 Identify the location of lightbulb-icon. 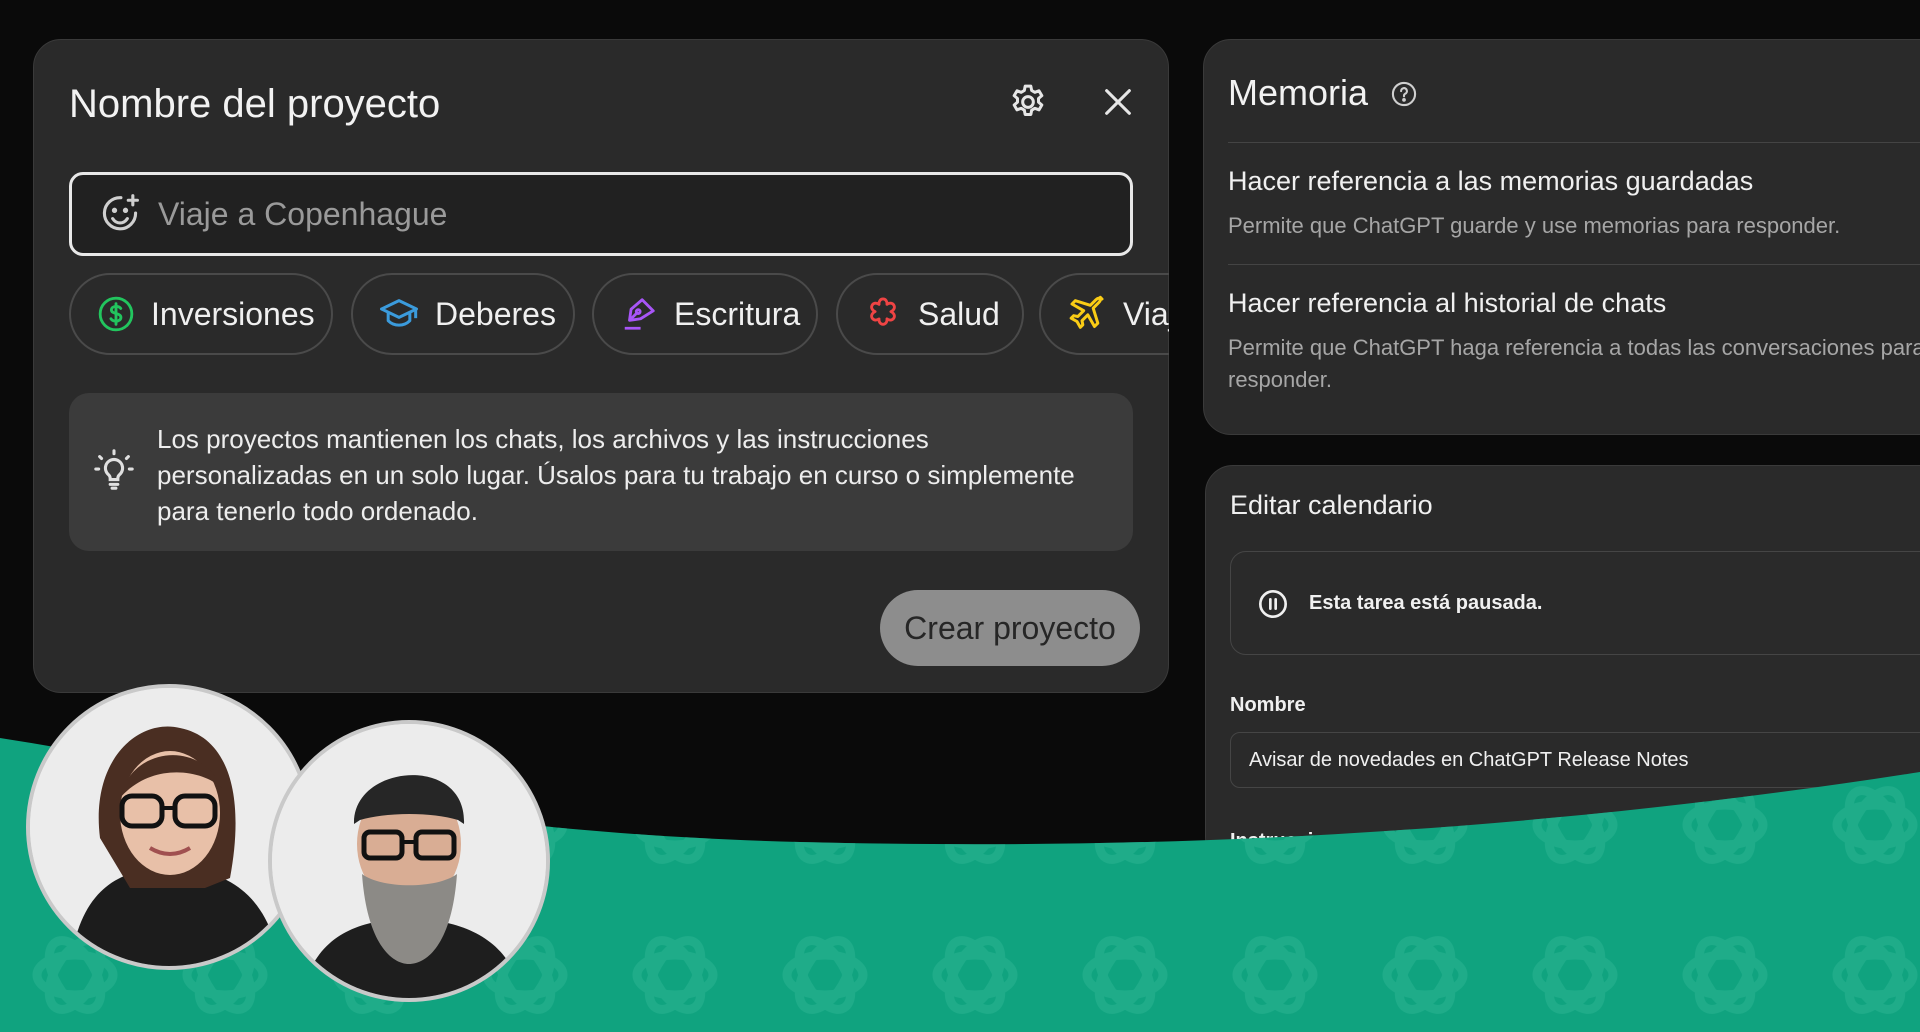
(114, 469).